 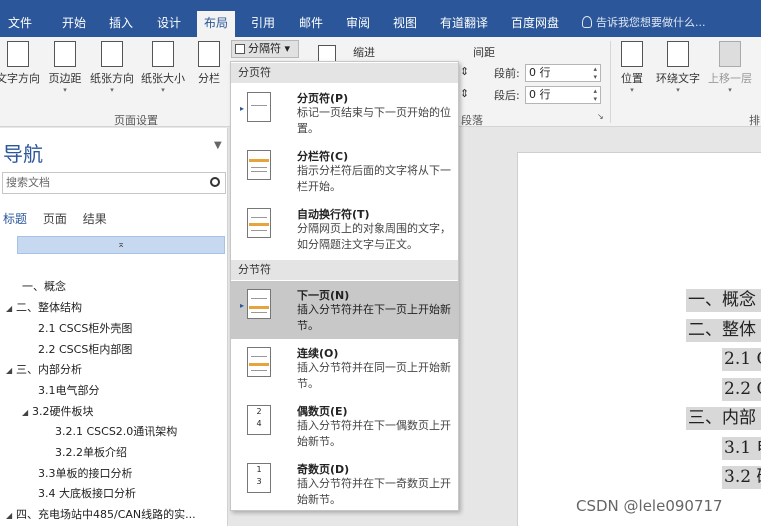 What do you see at coordinates (20, 23) in the screenshot?
I see `tab-file: 文件` at bounding box center [20, 23].